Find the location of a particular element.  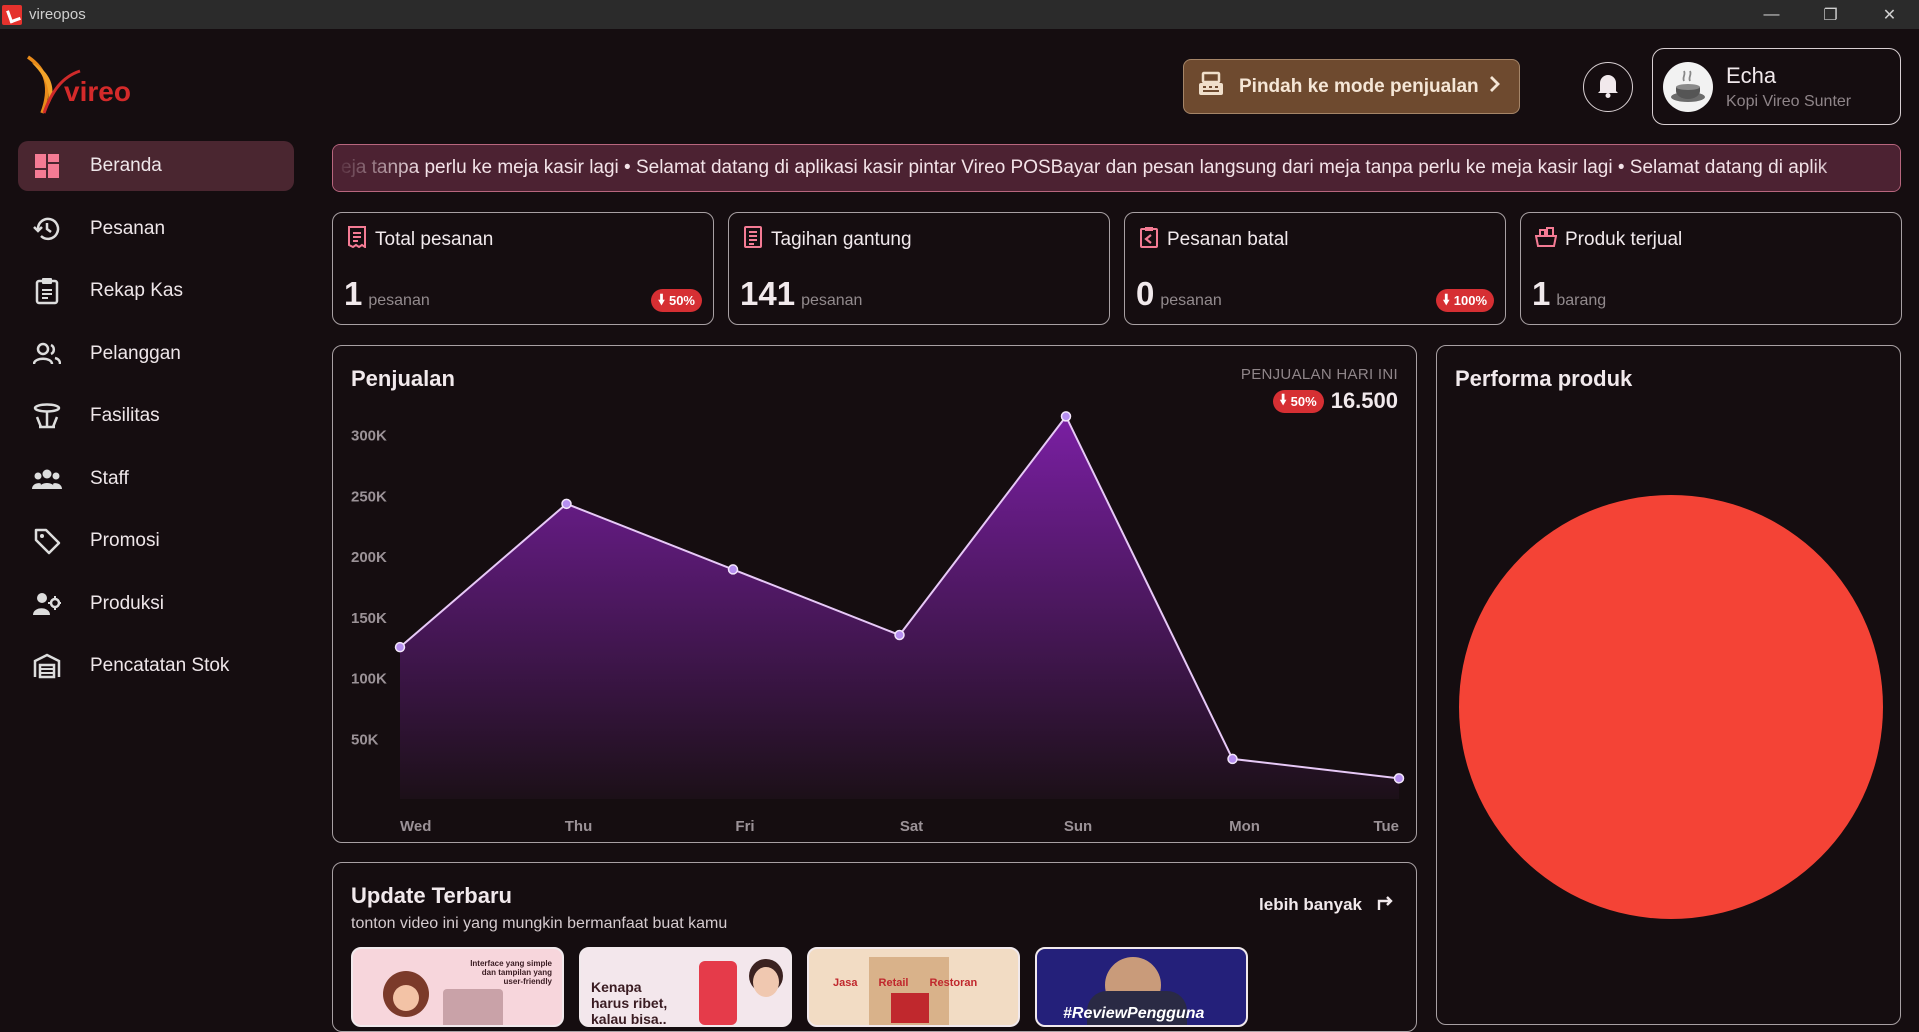

users-icon is located at coordinates (47, 354).